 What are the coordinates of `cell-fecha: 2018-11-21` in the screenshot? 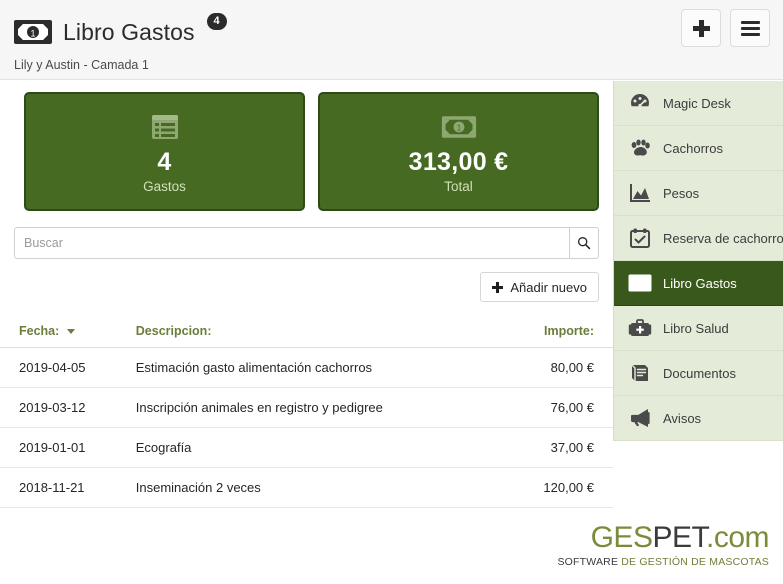 It's located at (68, 487).